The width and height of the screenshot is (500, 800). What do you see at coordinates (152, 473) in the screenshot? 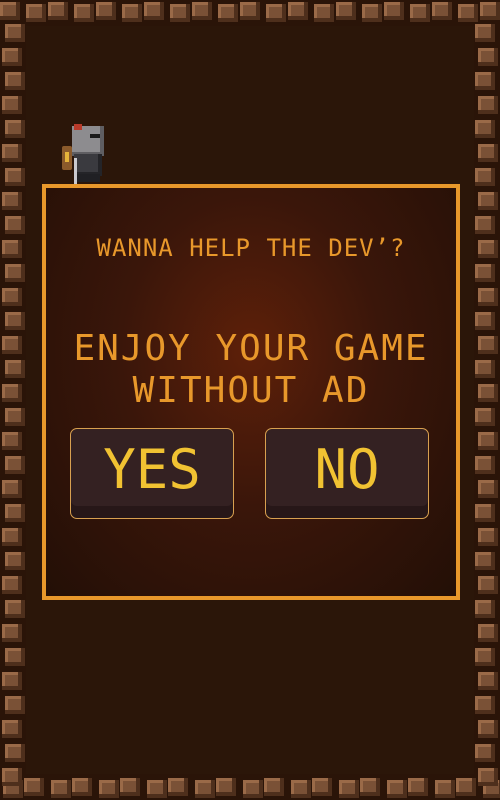
I see `yes-button: YES` at bounding box center [152, 473].